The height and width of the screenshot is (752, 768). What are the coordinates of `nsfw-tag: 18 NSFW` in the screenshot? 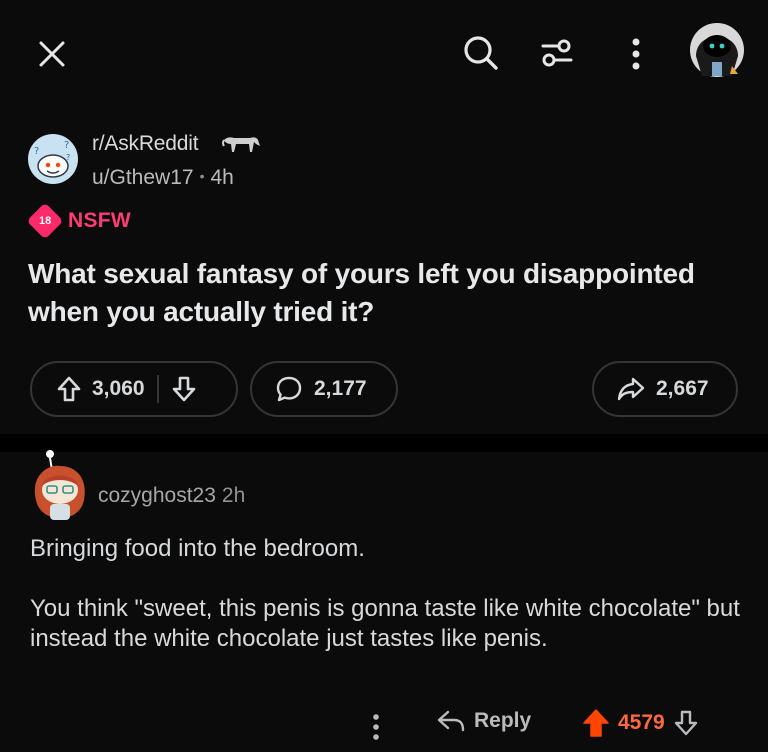 It's located at (79, 221).